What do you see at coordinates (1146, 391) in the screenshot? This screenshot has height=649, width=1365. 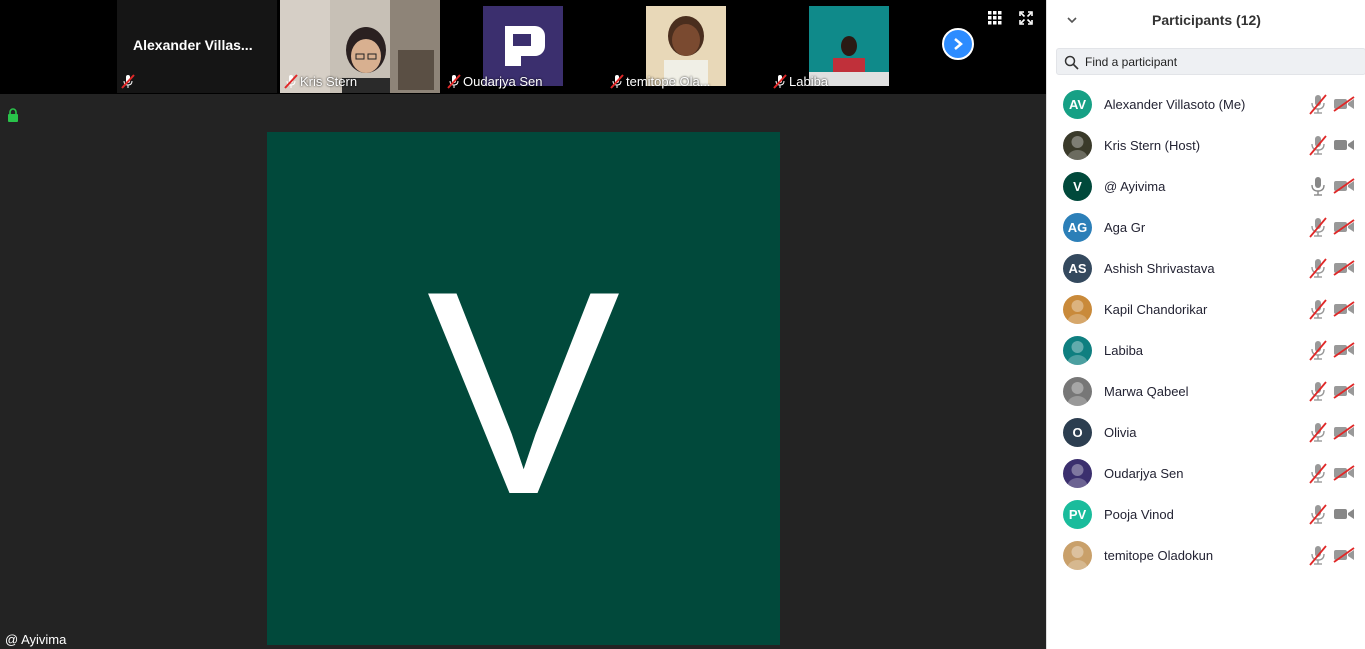 I see `participant-name: Marwa Qabeel` at bounding box center [1146, 391].